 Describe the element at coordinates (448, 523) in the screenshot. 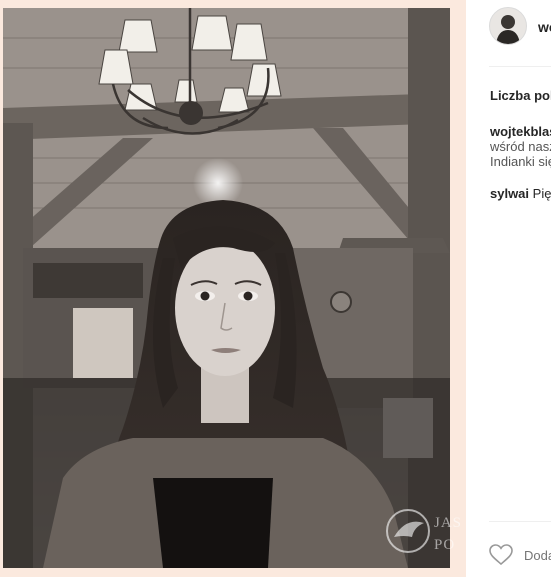

I see `watermark-line-1: JAS` at that location.